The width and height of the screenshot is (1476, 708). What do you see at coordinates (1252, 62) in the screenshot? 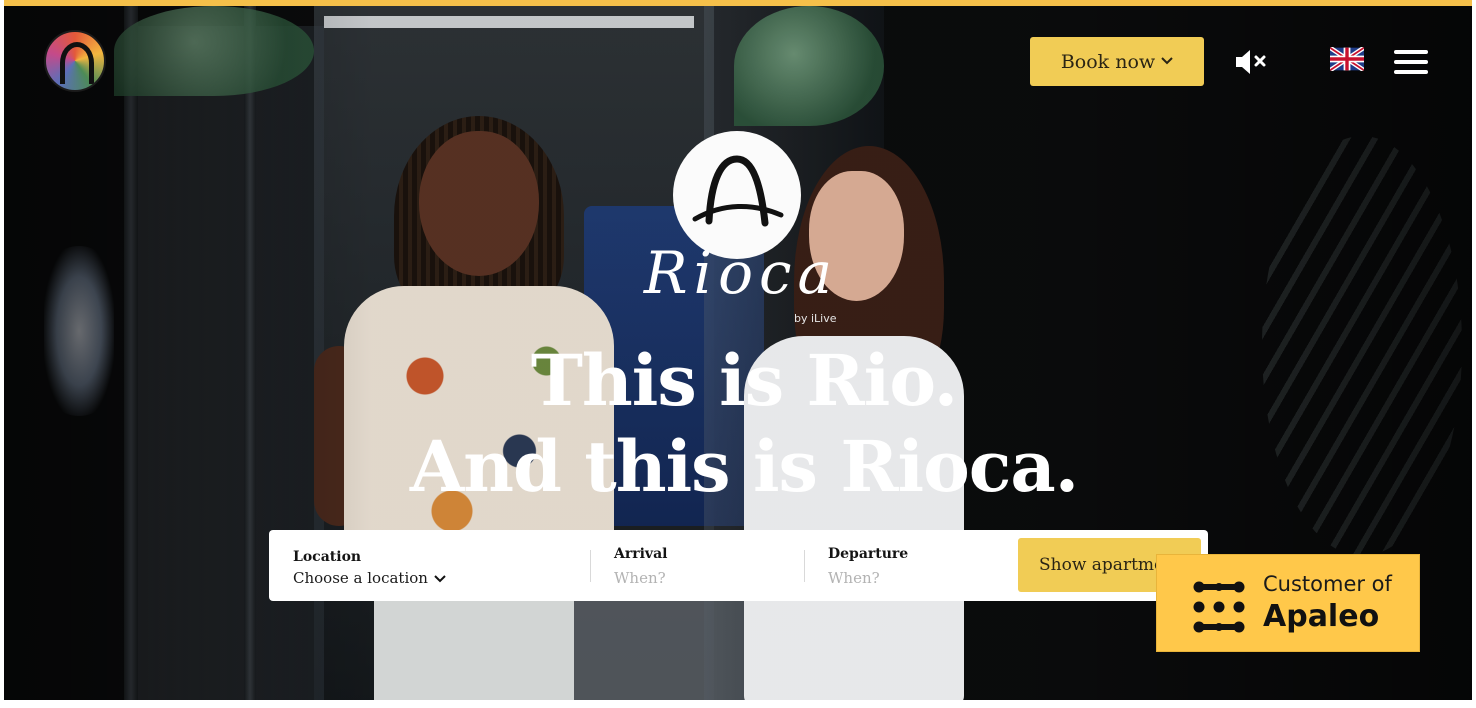
I see `speaker-muted-icon` at bounding box center [1252, 62].